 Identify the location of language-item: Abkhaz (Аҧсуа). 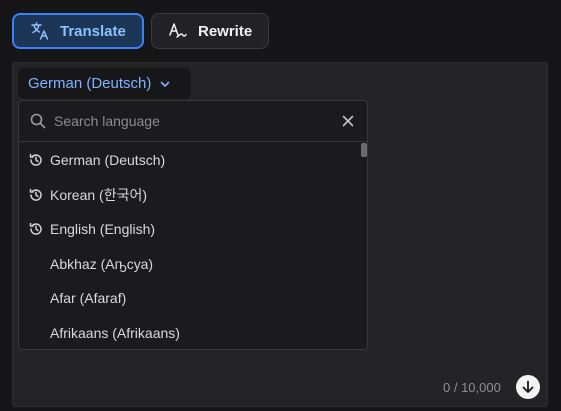
(193, 264).